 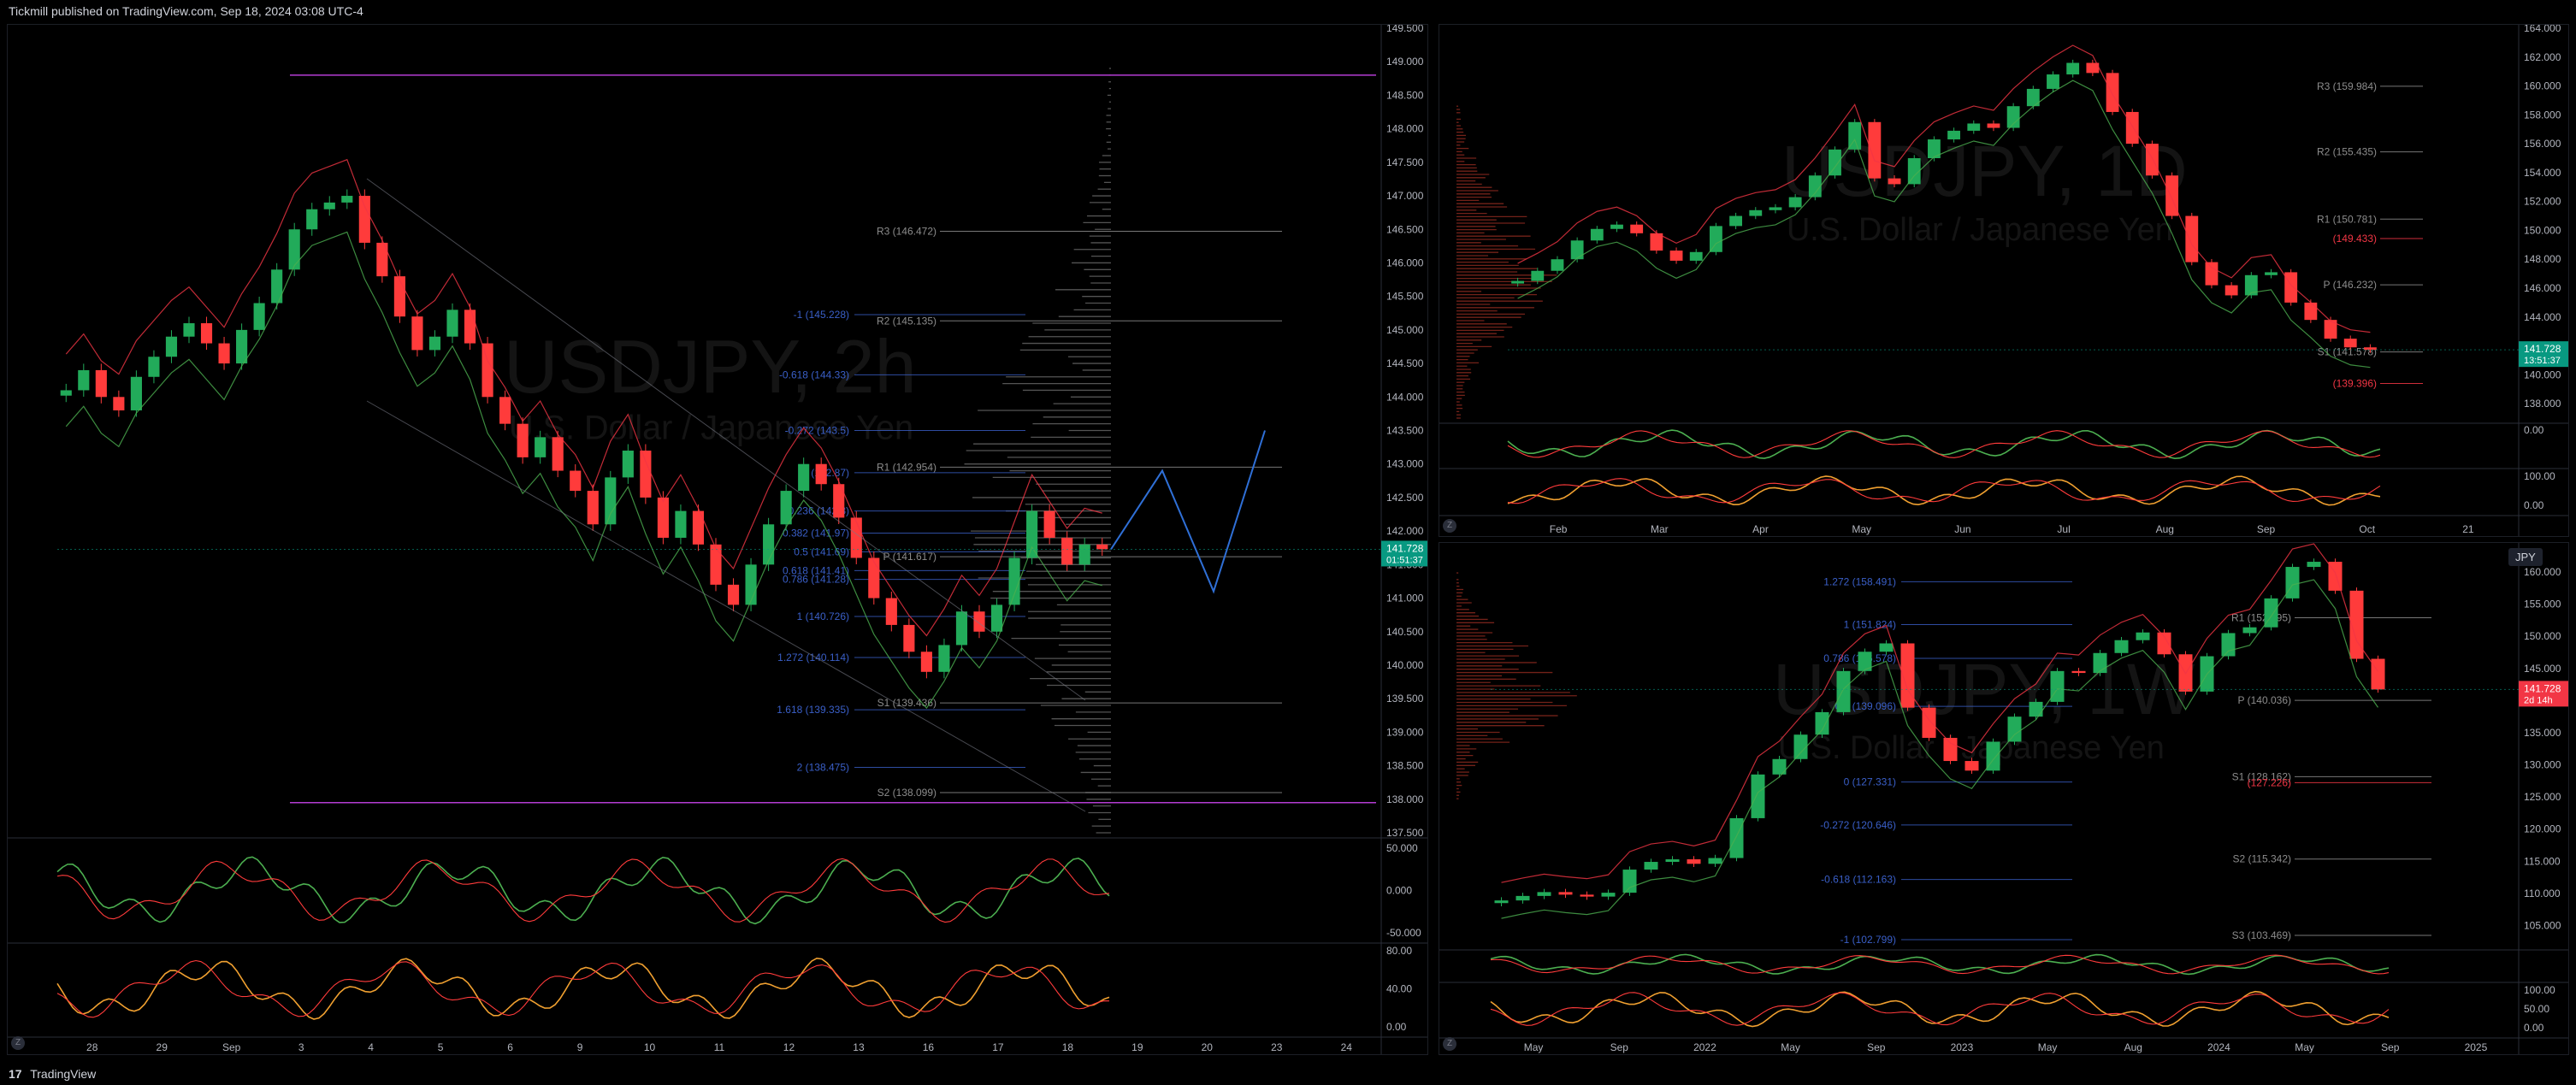 I want to click on x-tick-label: Feb, so click(x=1559, y=529).